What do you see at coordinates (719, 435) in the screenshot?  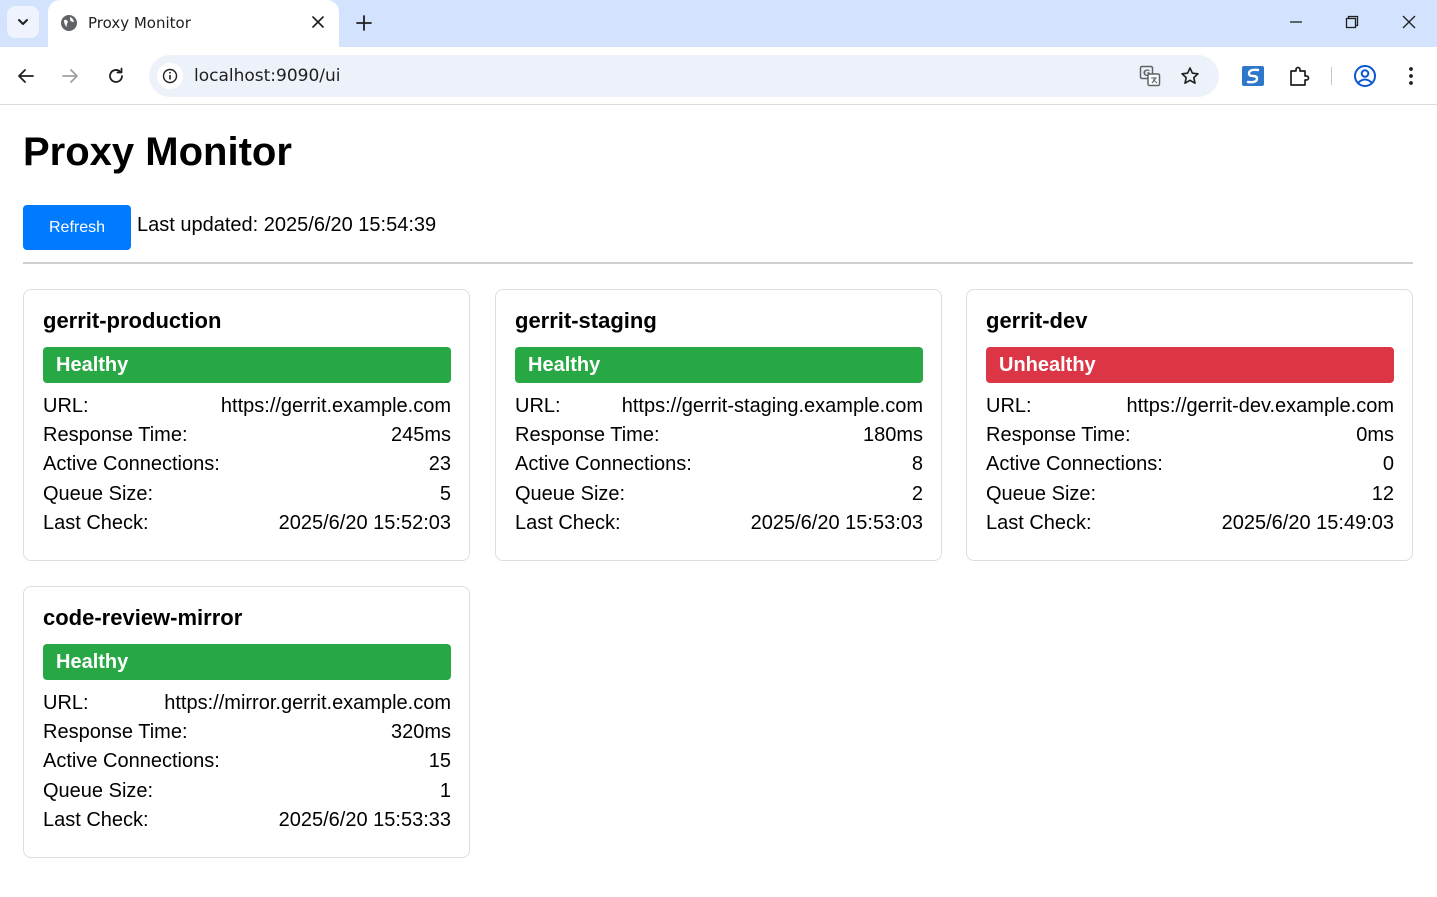 I see `response-time-row: Response Time: 180ms` at bounding box center [719, 435].